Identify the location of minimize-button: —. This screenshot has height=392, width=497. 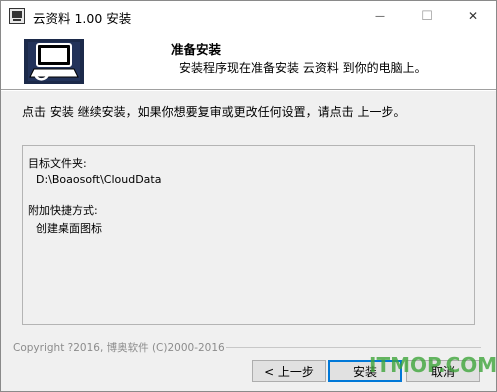
(380, 16).